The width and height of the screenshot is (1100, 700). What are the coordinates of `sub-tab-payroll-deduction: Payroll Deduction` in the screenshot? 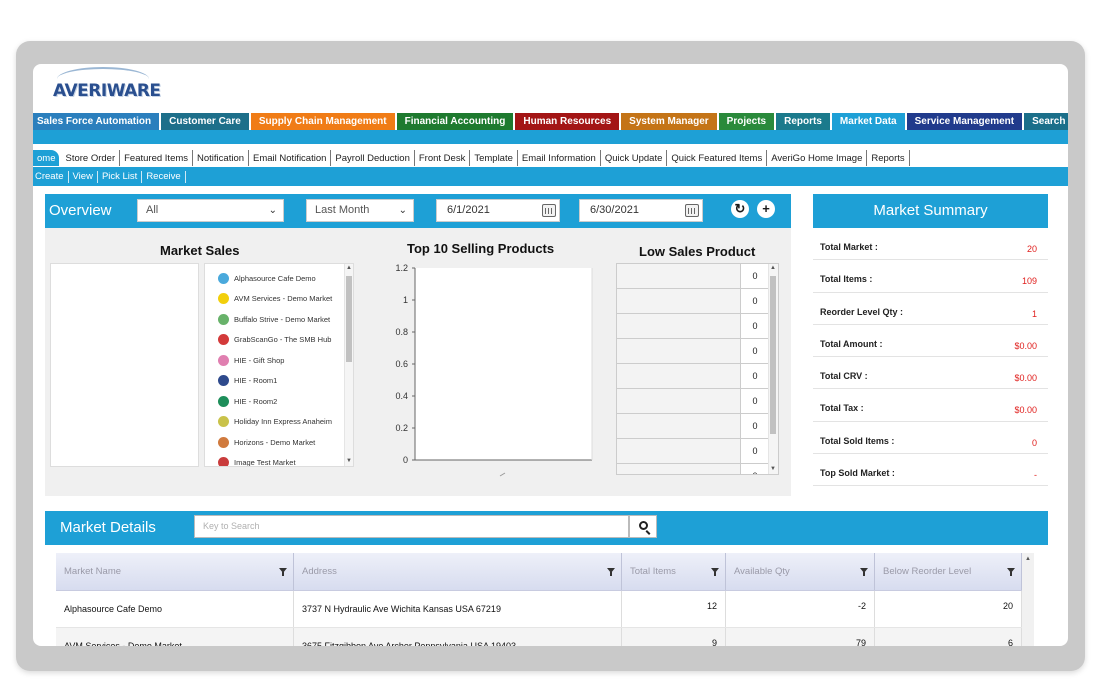 It's located at (373, 158).